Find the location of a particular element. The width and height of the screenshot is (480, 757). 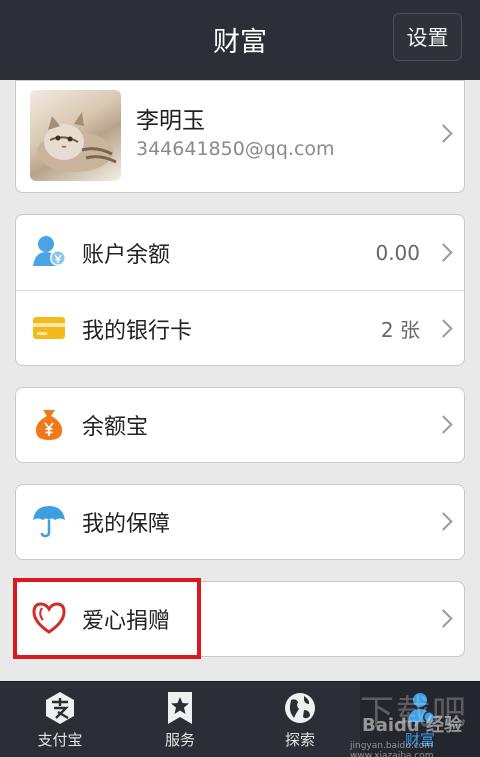

list-item-bank-cards: 我的银行卡 2 张 is located at coordinates (240, 328).